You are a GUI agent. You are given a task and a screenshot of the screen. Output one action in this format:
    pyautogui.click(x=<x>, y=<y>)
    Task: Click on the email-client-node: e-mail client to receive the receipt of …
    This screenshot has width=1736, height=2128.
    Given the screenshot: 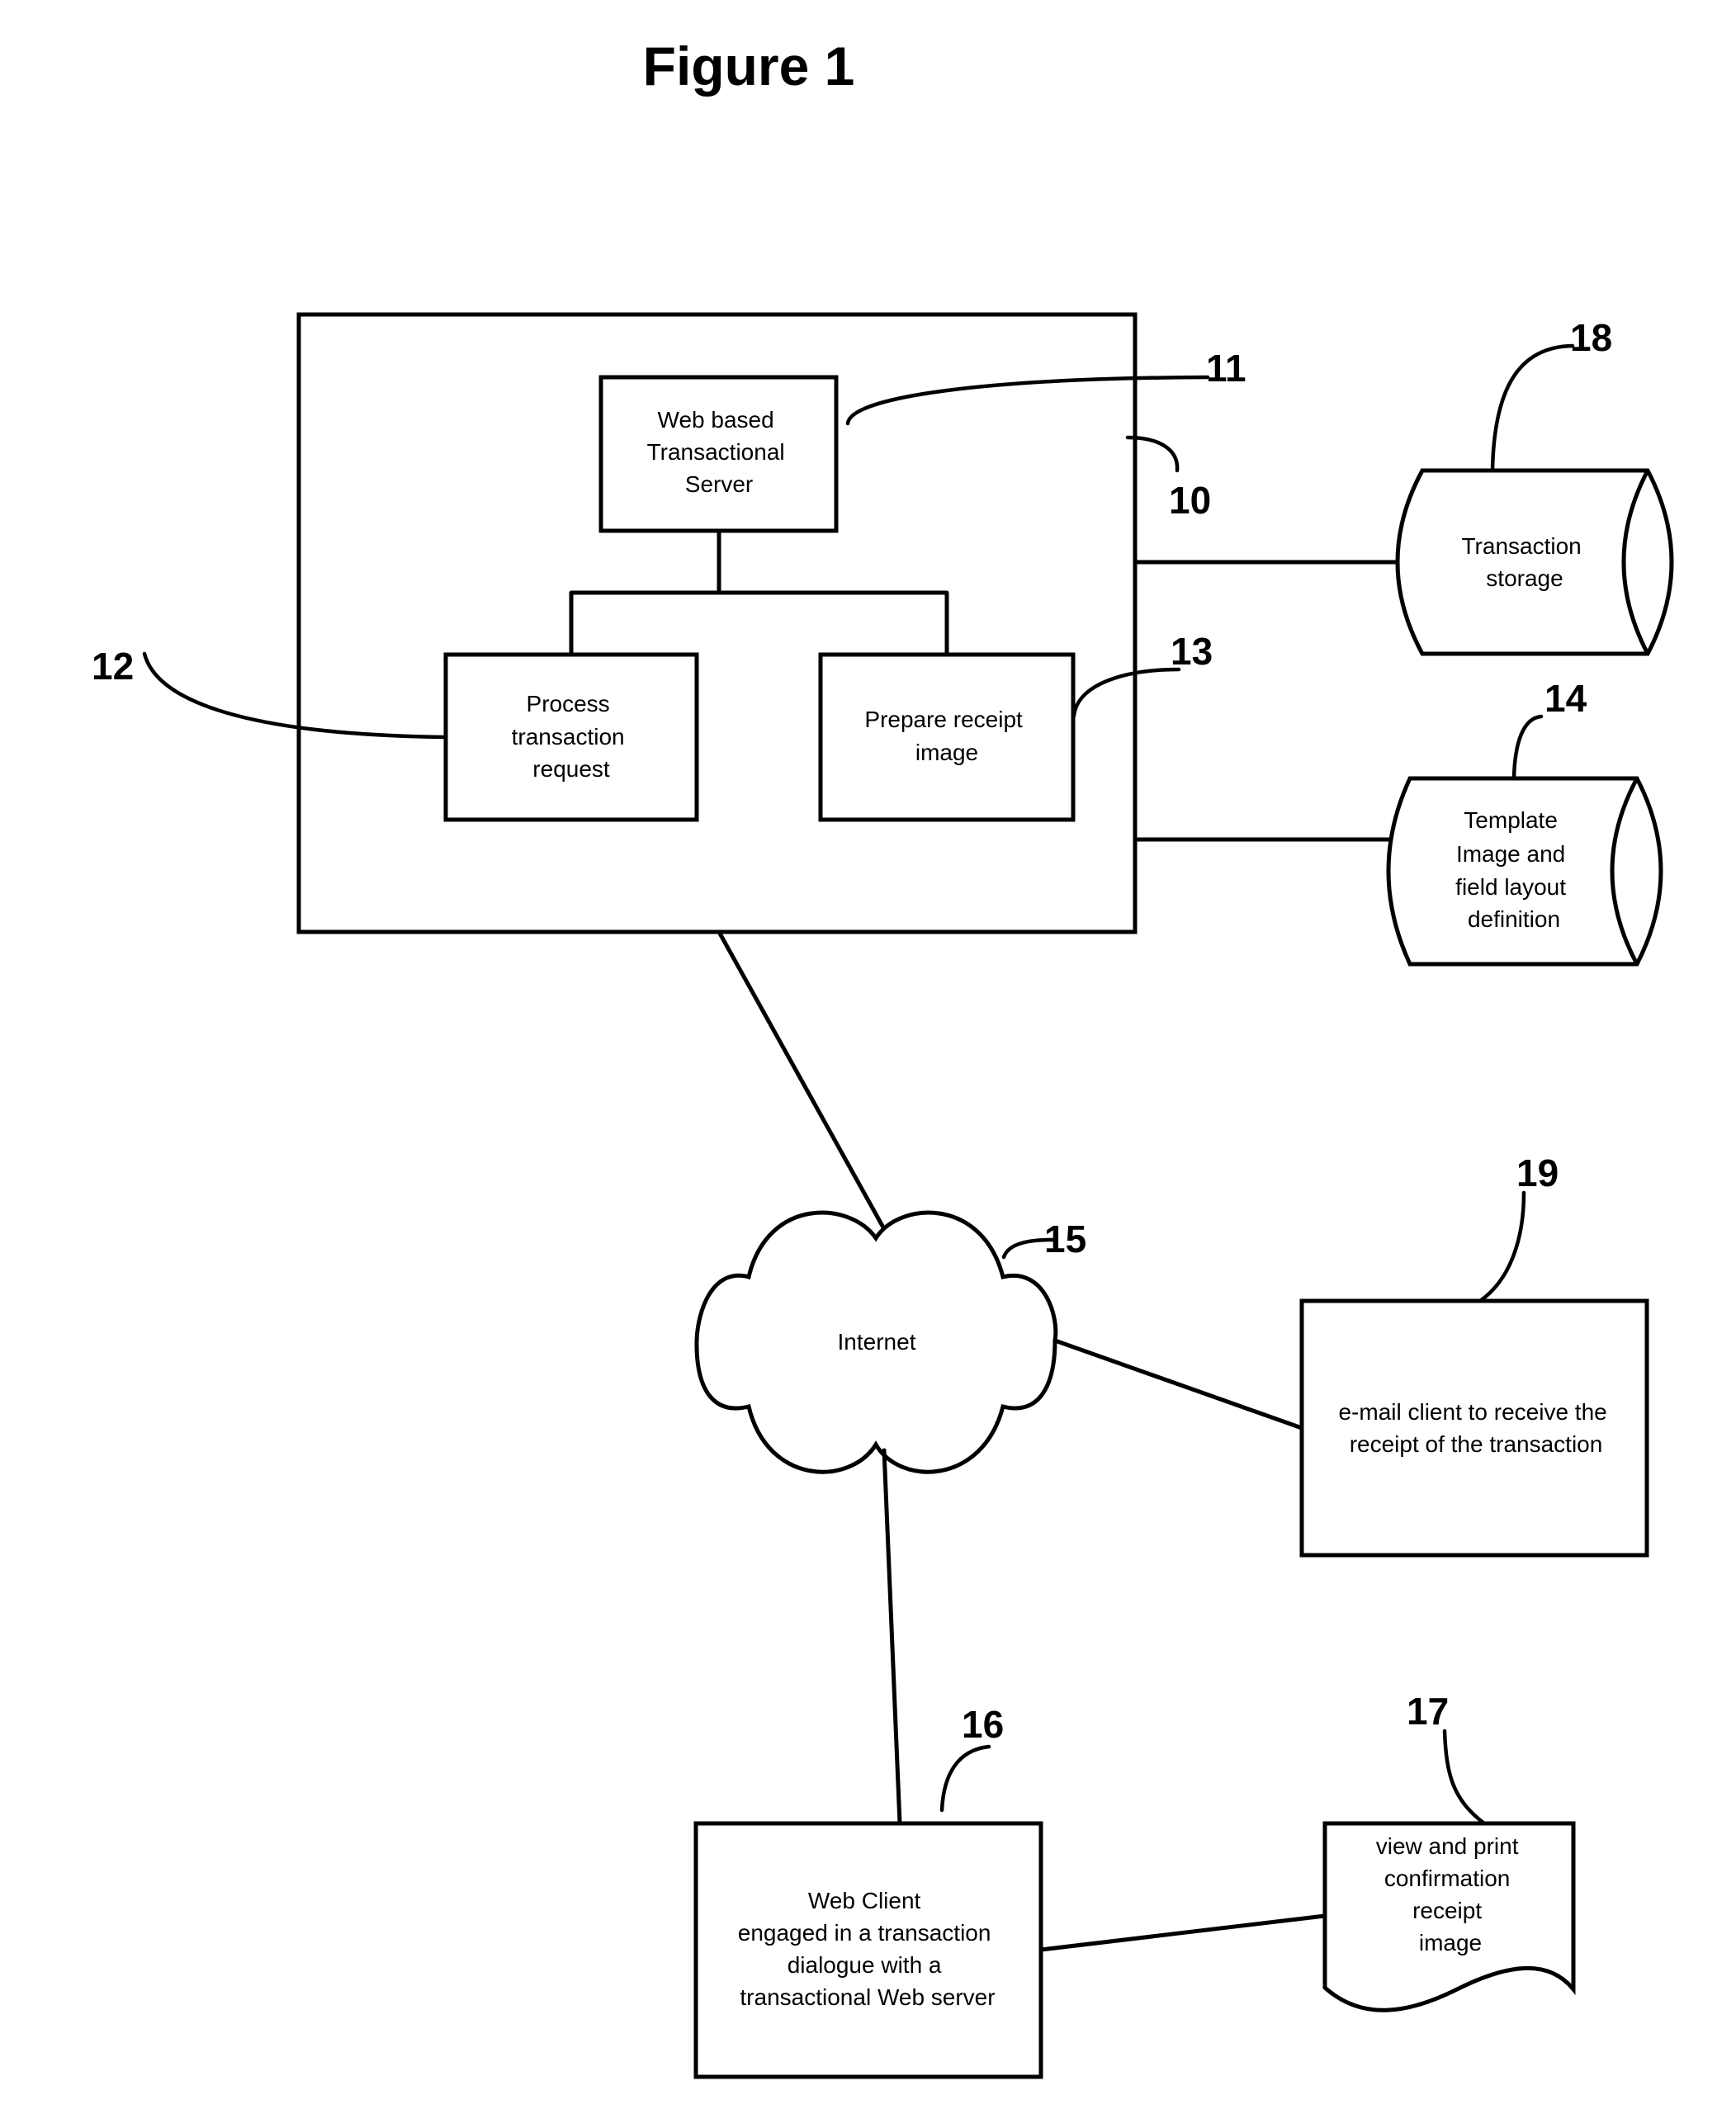 What is the action you would take?
    pyautogui.click(x=1474, y=1428)
    